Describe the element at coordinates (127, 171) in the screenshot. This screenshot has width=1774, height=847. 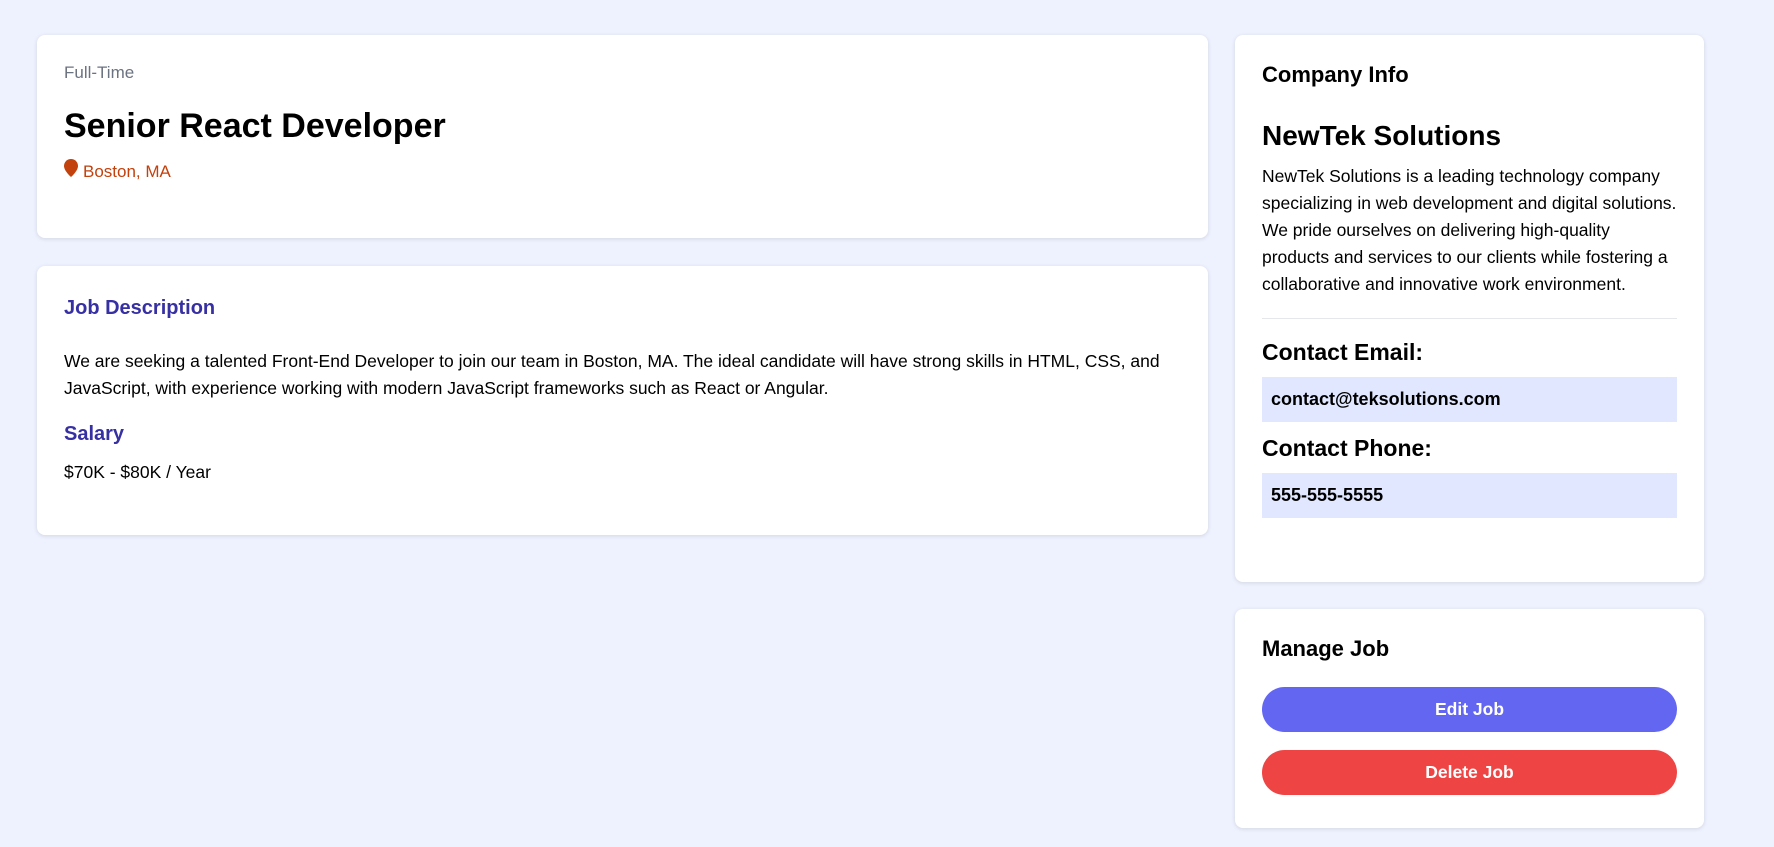
I see `location-text: Boston, MA` at that location.